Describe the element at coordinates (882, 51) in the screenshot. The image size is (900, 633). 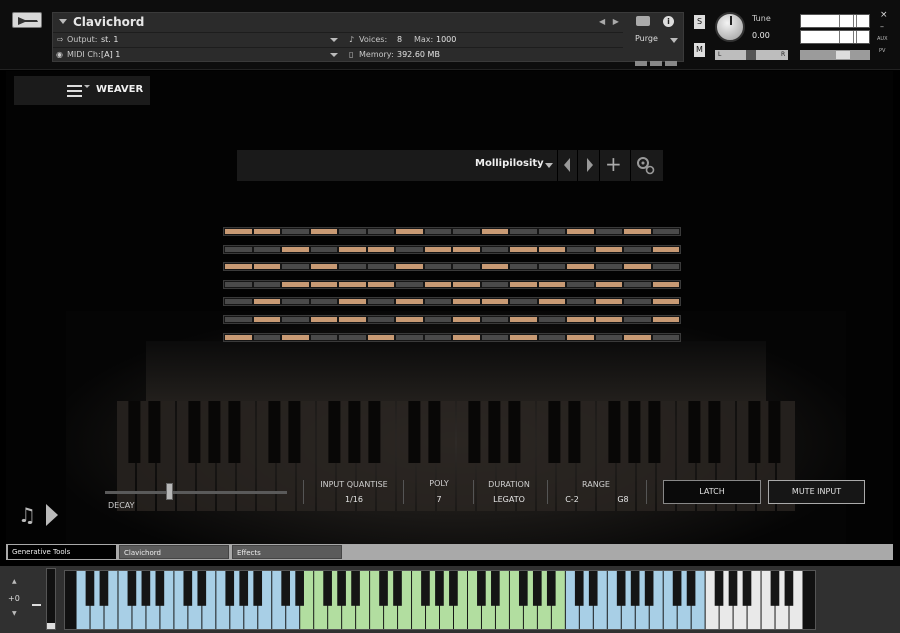
I see `pv-label: PV` at that location.